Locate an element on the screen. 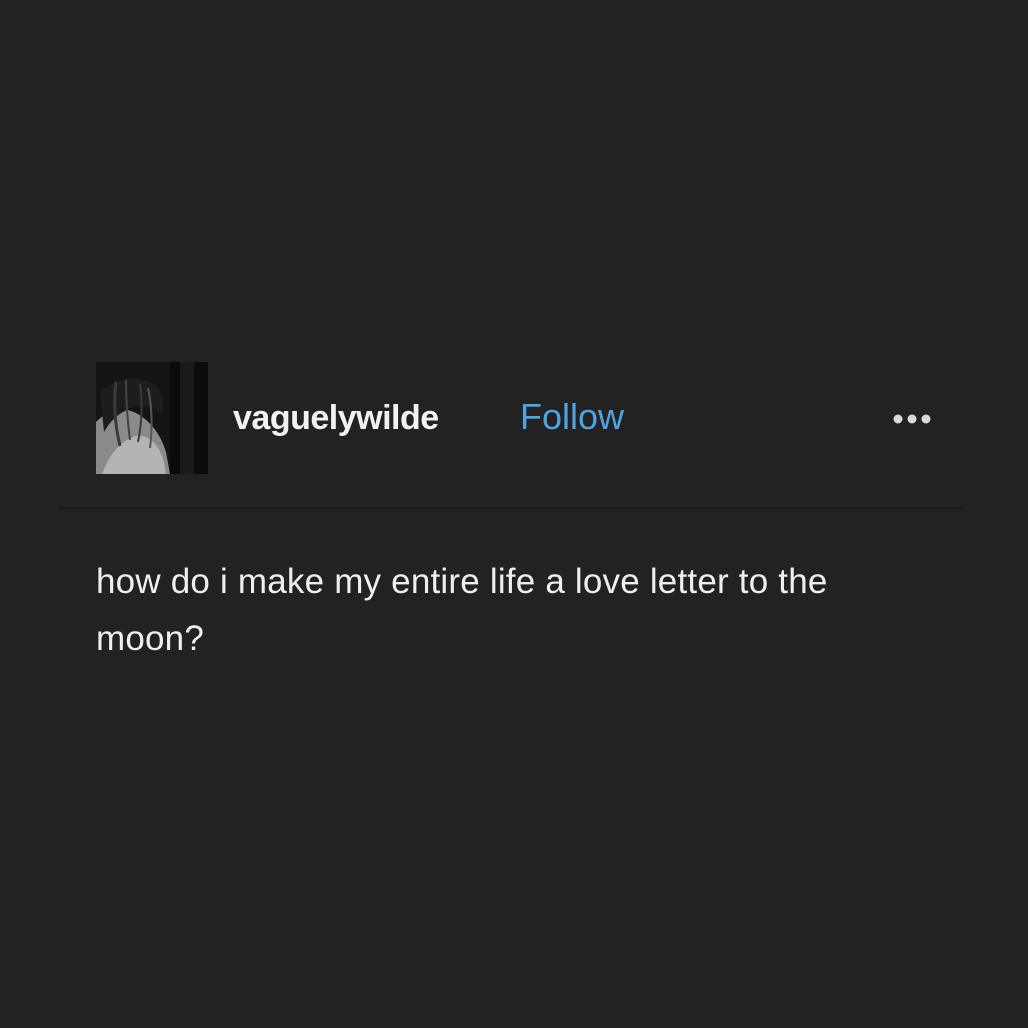 The height and width of the screenshot is (1028, 1028). post-header: vaguelywilde Follow is located at coordinates (516, 418).